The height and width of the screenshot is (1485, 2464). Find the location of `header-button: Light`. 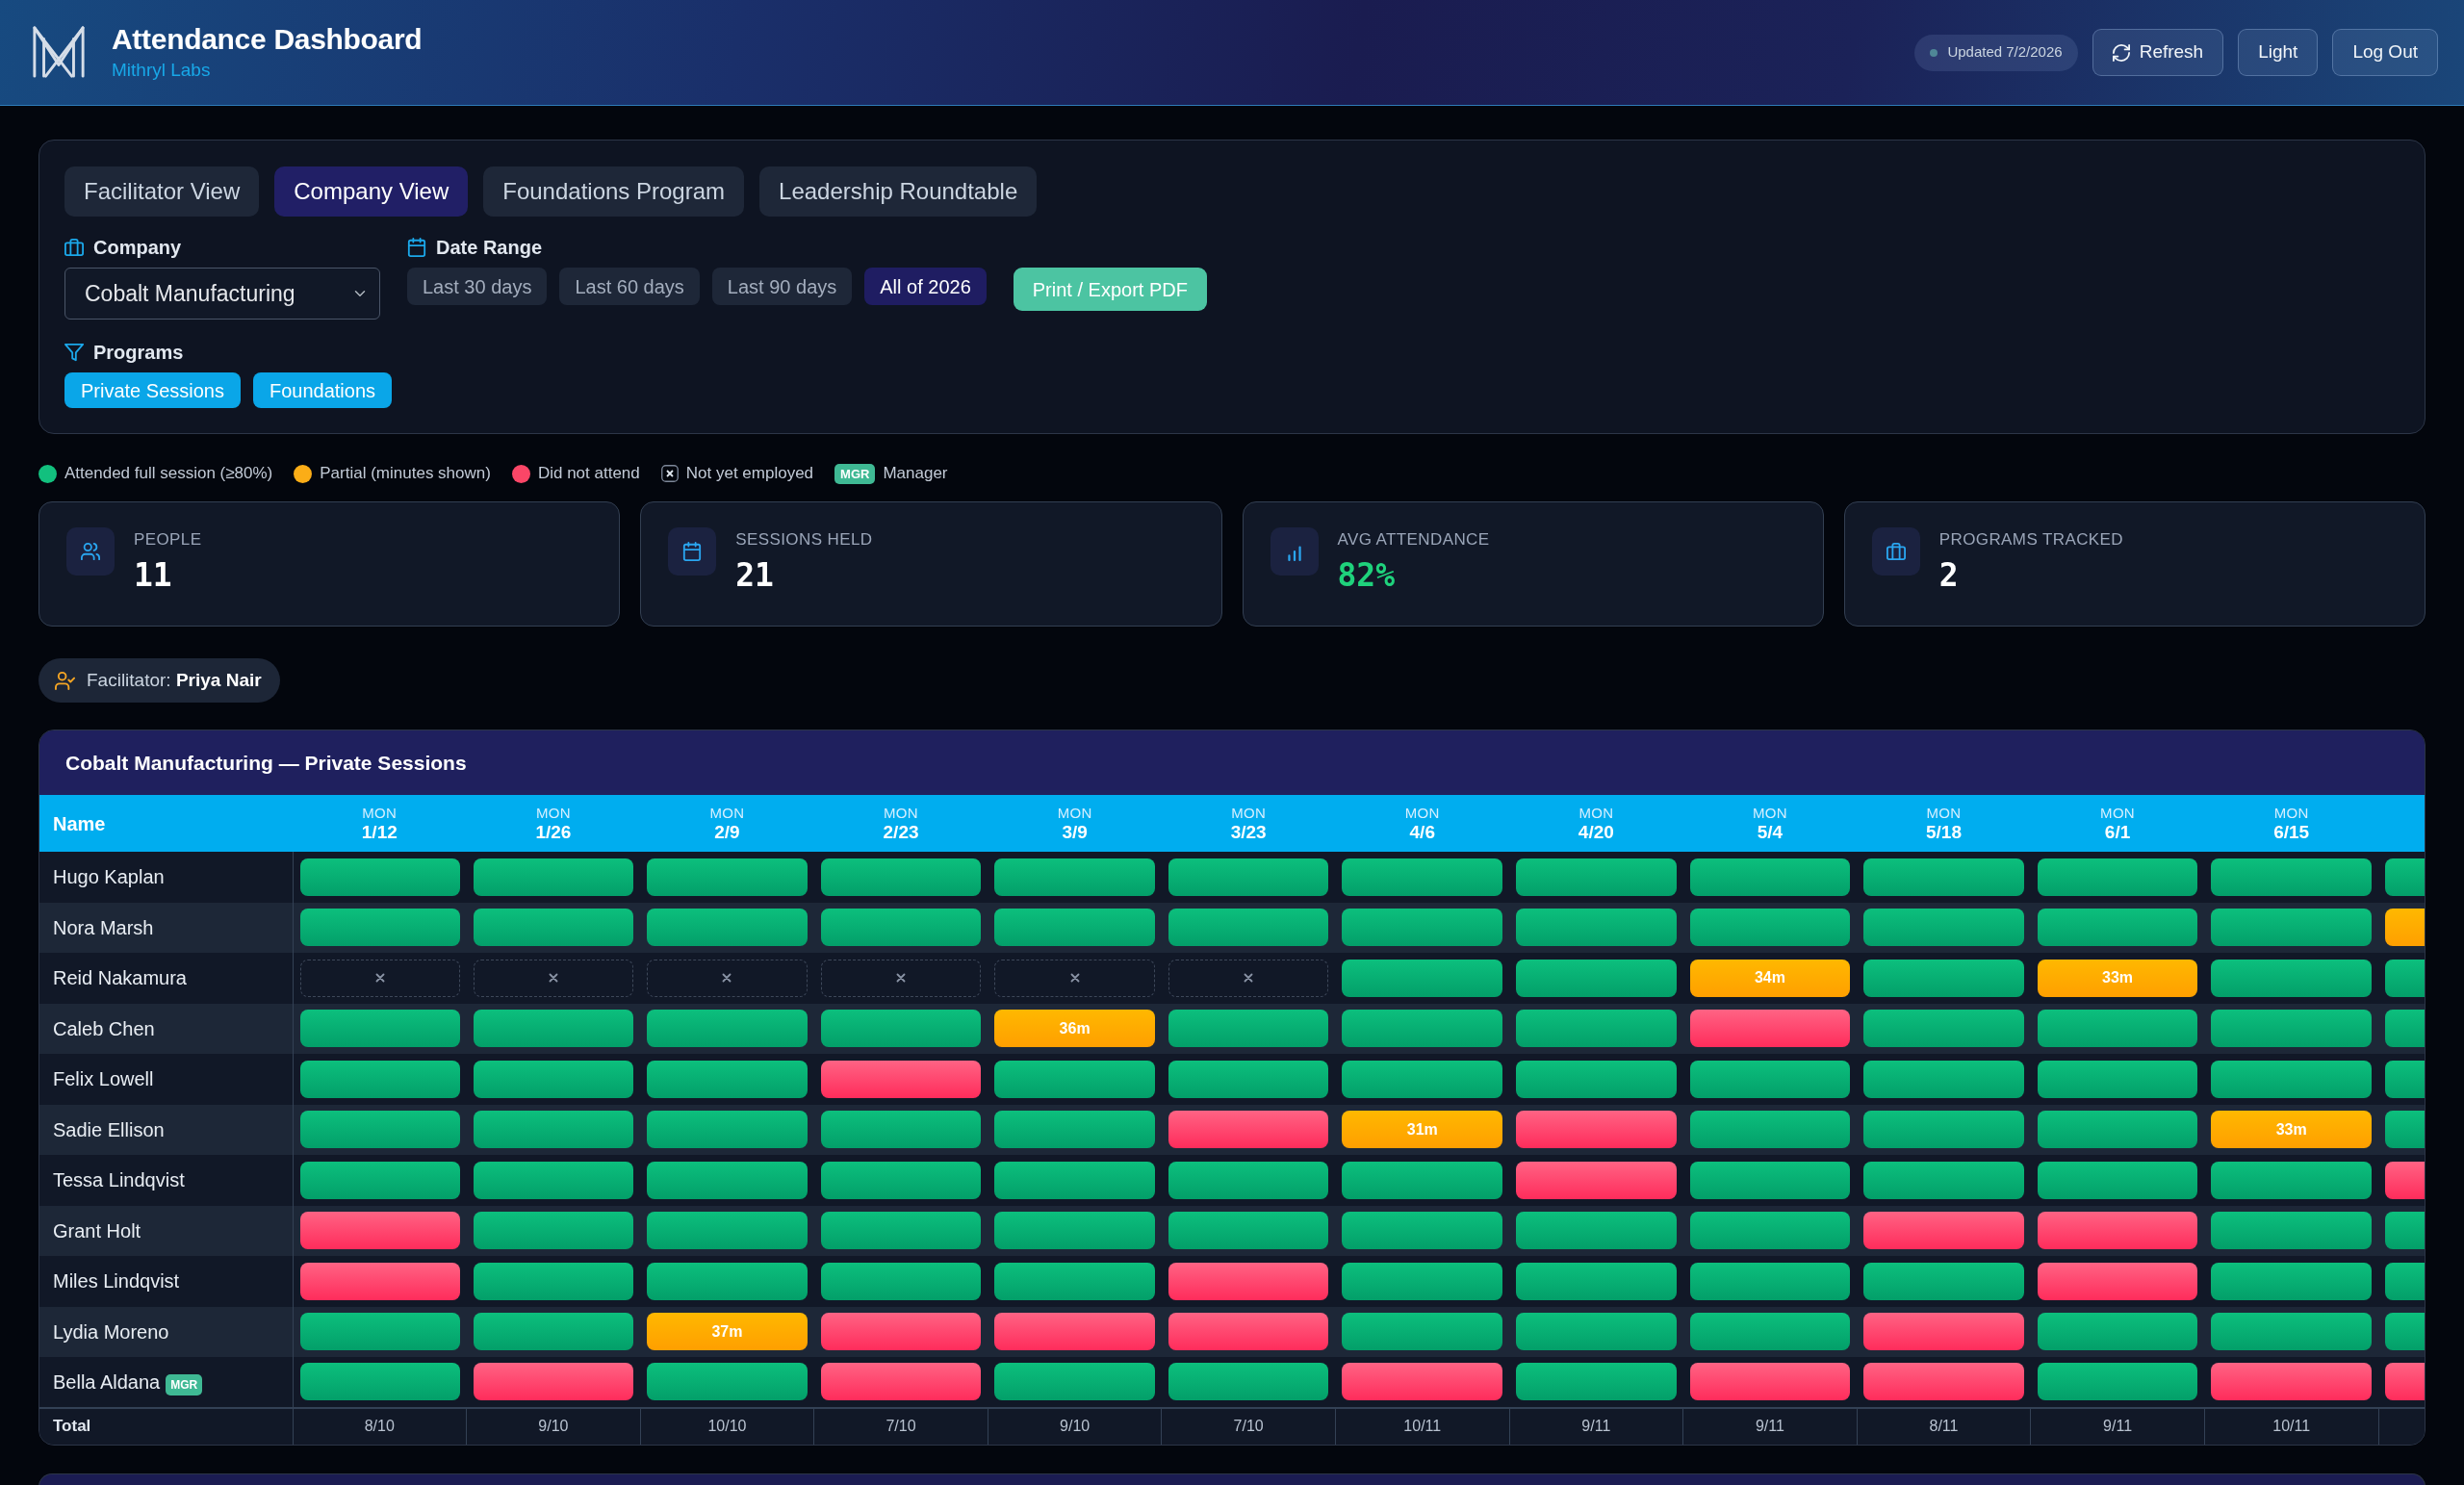

header-button: Light is located at coordinates (2278, 52).